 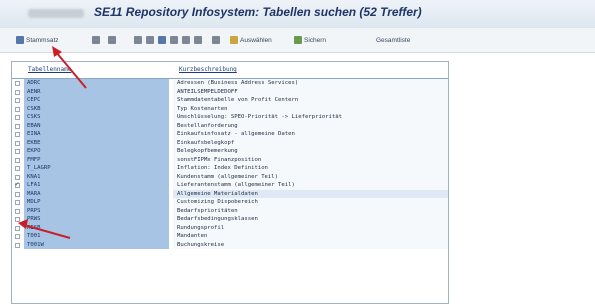 I want to click on arrow-to-selected-row, so click(x=44, y=229).